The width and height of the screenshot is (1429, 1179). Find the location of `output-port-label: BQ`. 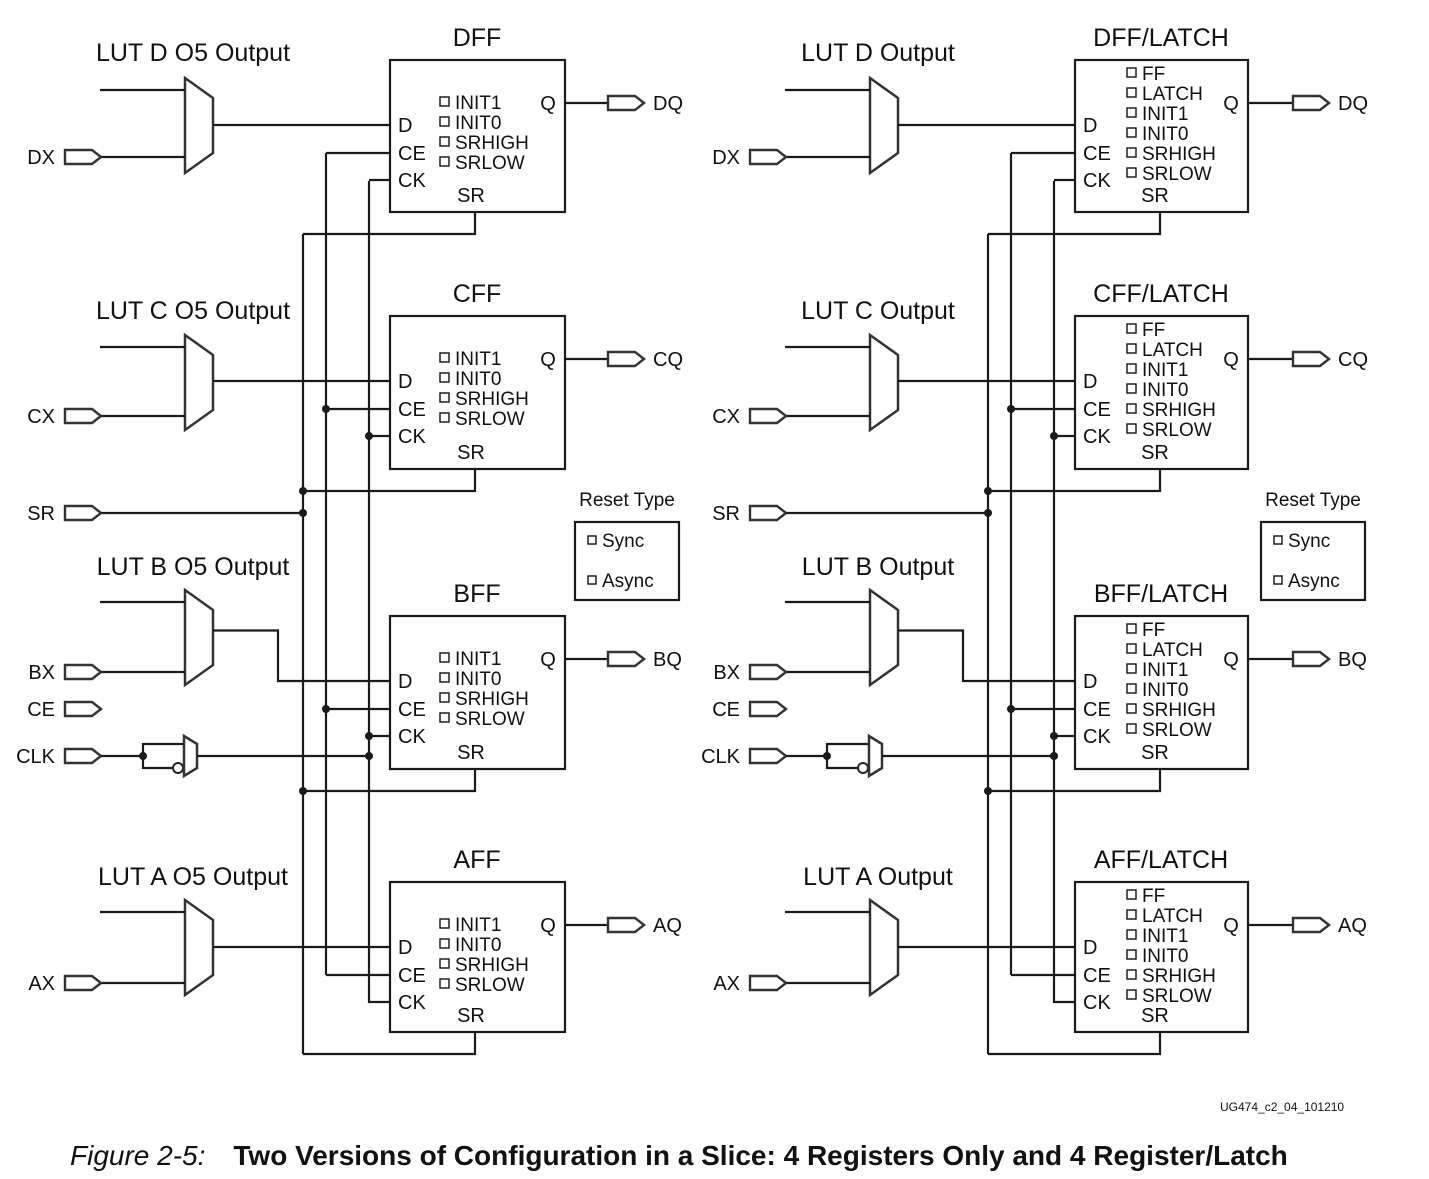

output-port-label: BQ is located at coordinates (1352, 660).